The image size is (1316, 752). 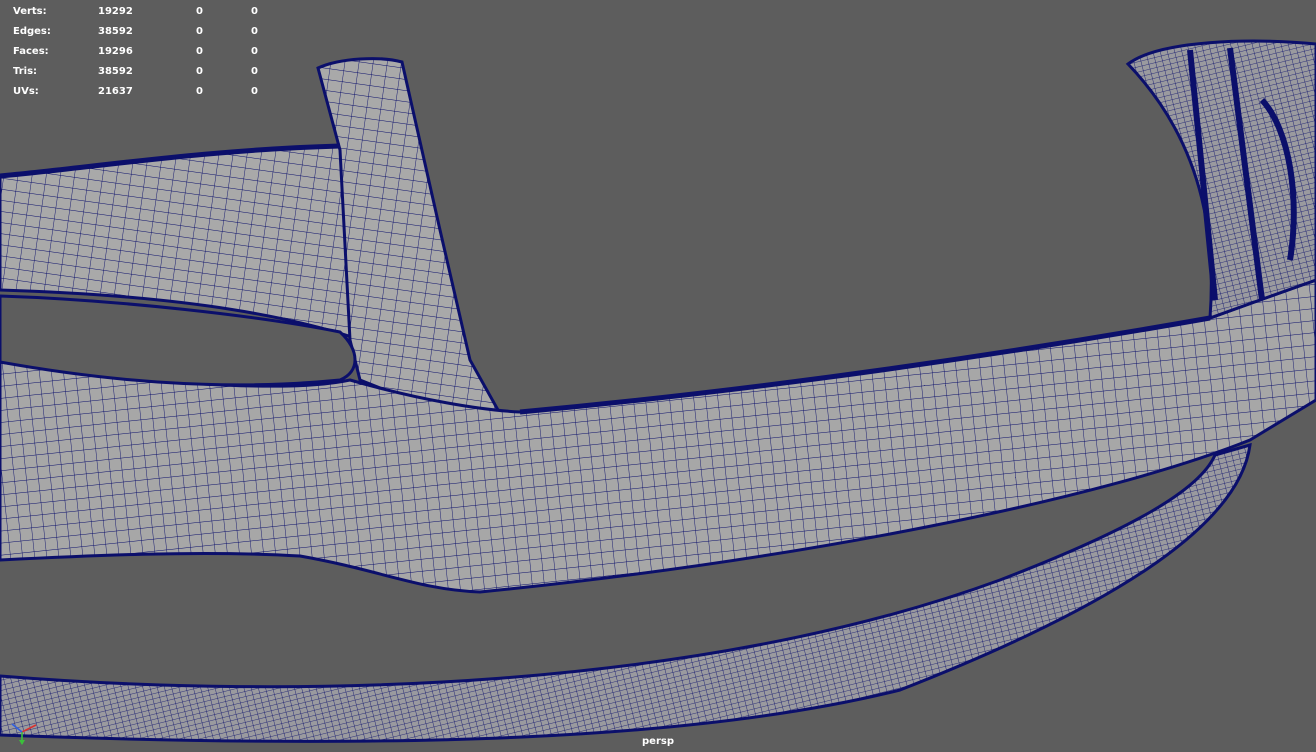 I want to click on hud-row-tris: Tris: 38592 0 0, so click(x=143, y=72).